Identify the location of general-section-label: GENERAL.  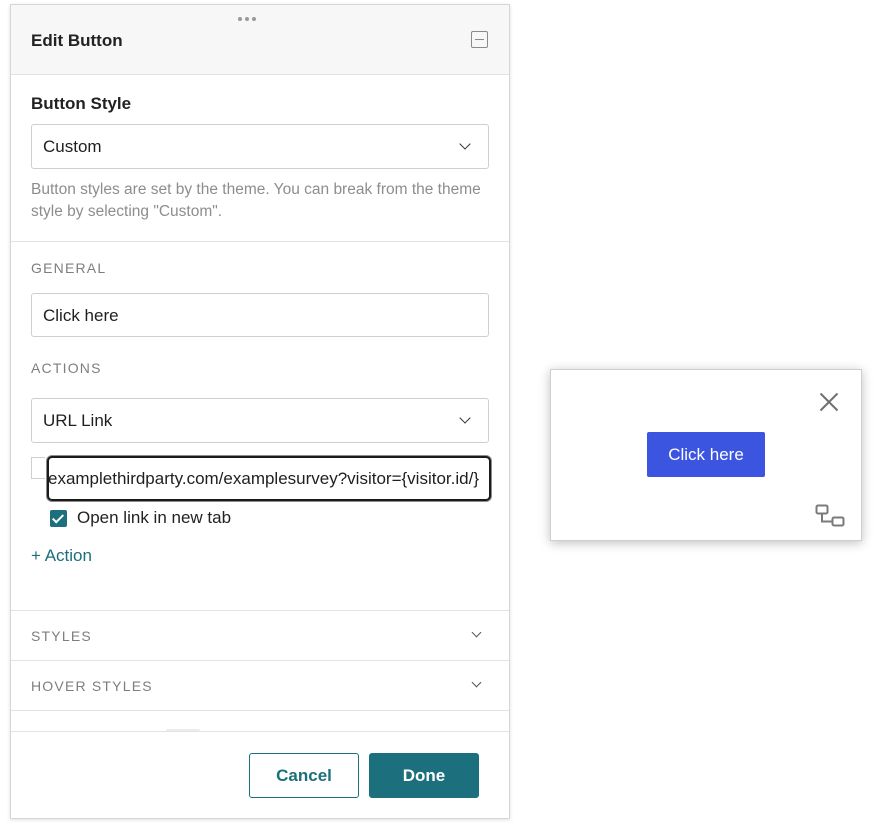
(69, 268).